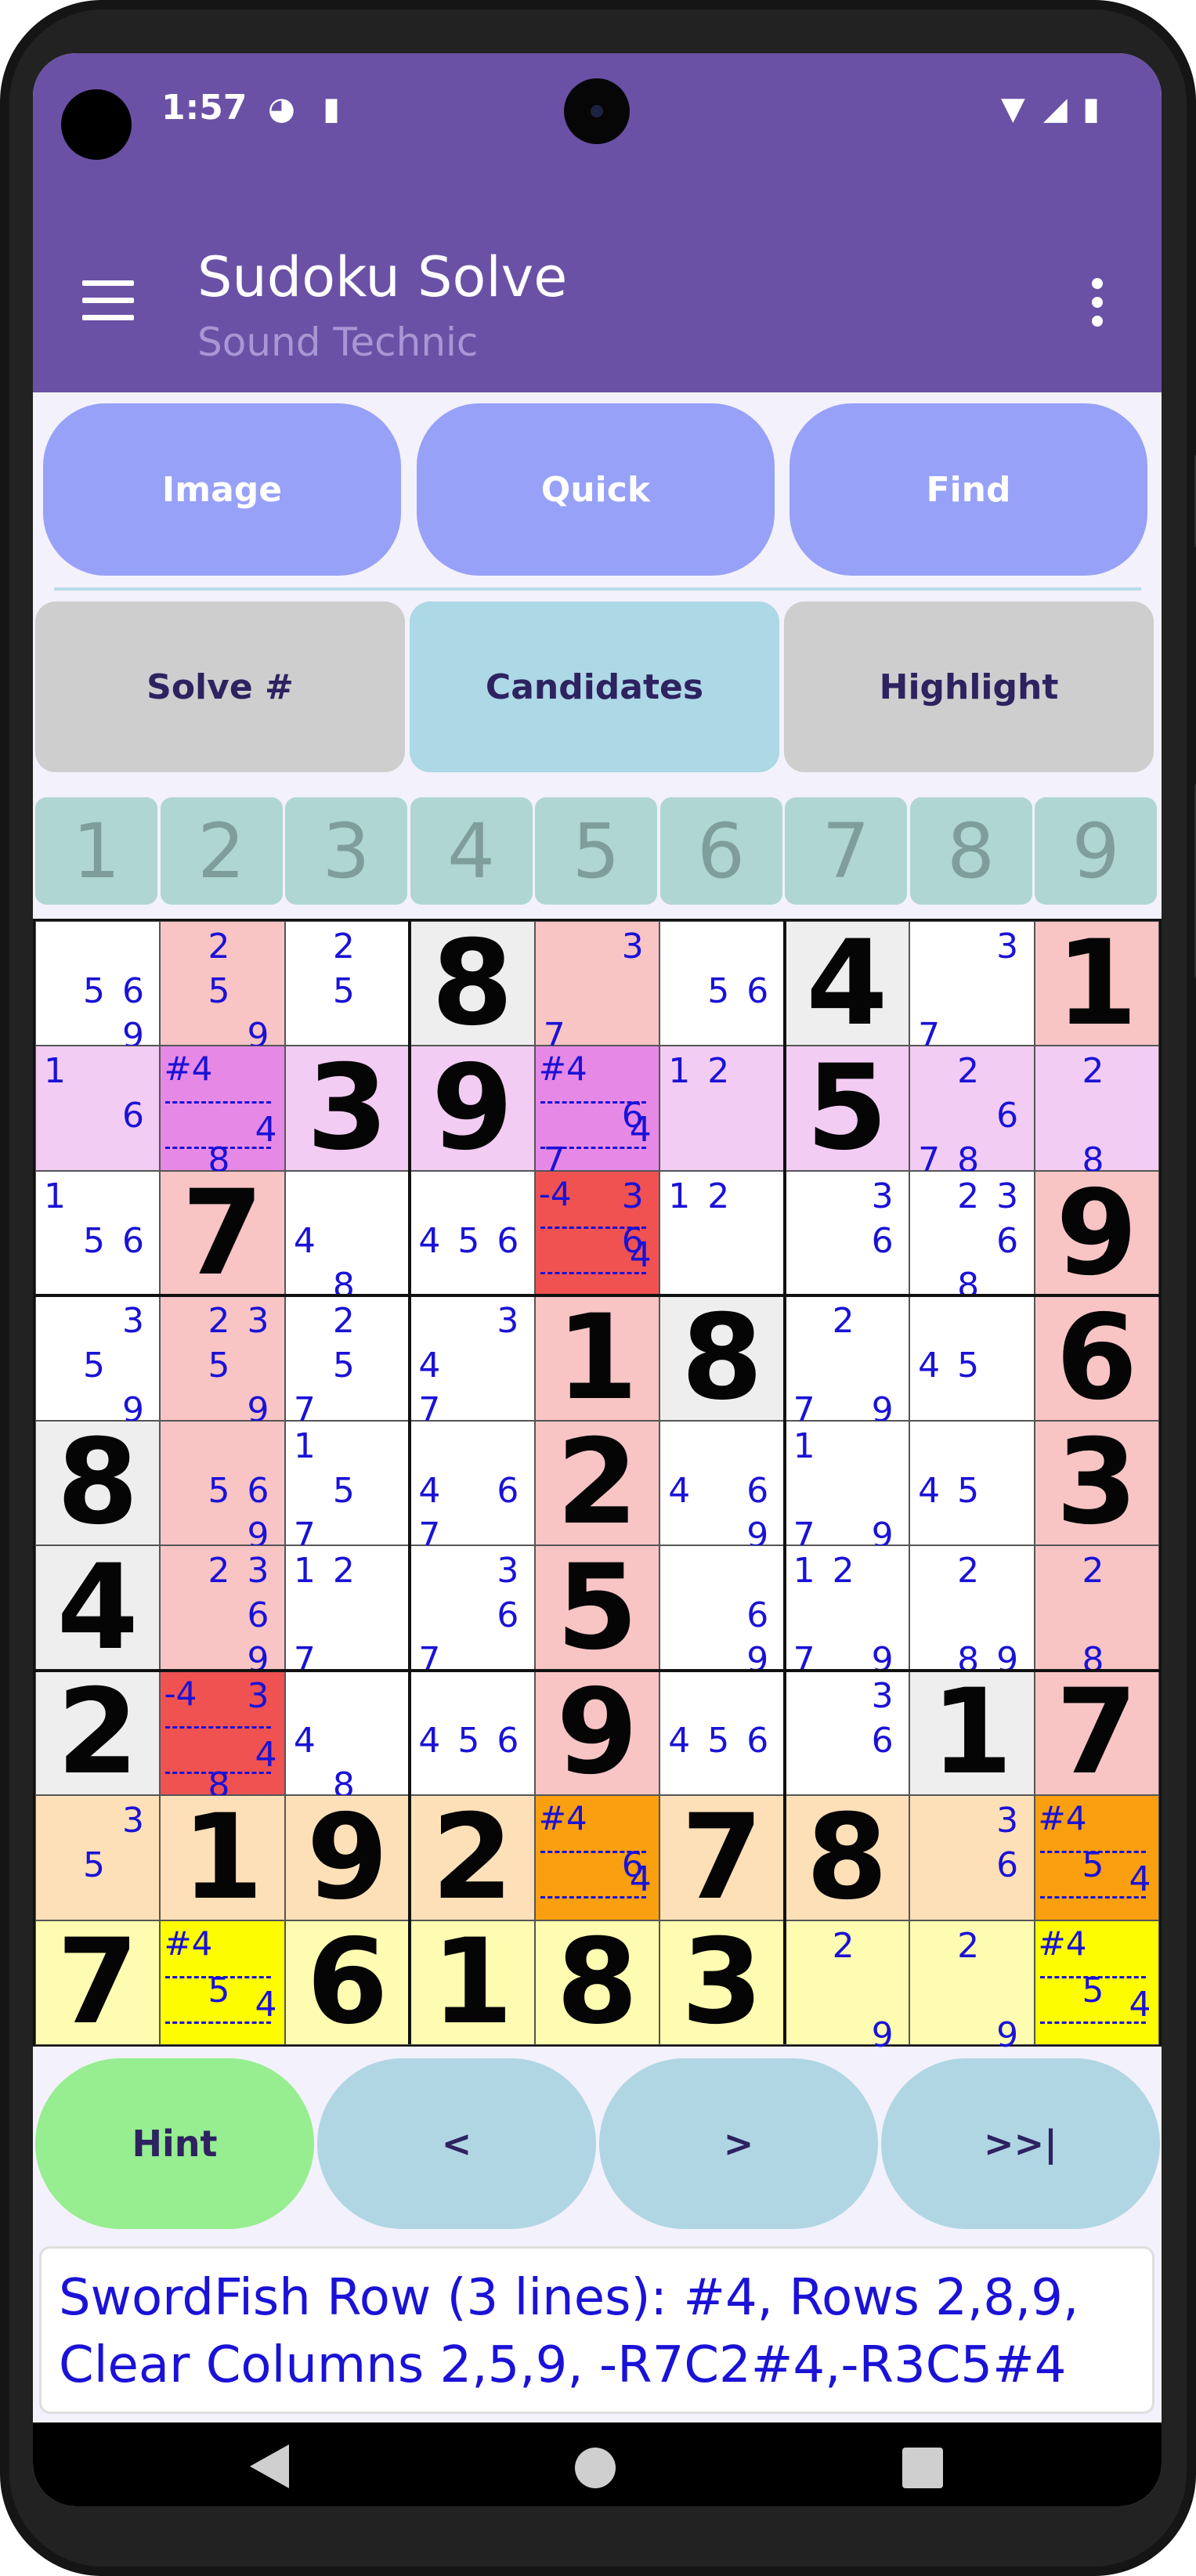  Describe the element at coordinates (98, 1233) in the screenshot. I see `cell-r3c1: 156` at that location.